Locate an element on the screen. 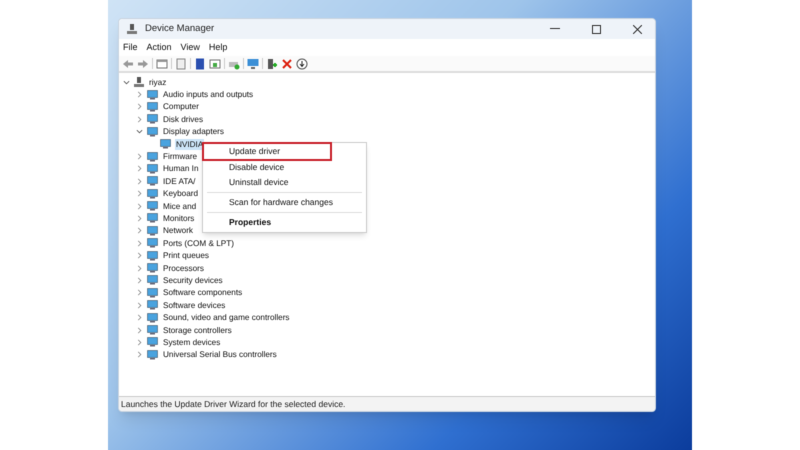  tree-item: Storage controllers is located at coordinates (197, 330).